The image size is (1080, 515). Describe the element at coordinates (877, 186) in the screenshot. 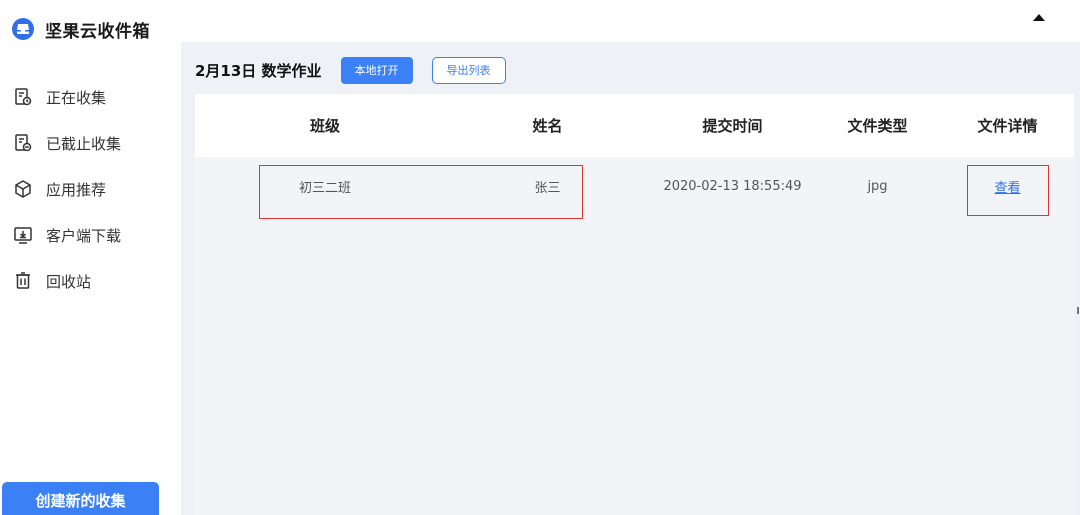

I see `cell-file-type: jpg` at that location.